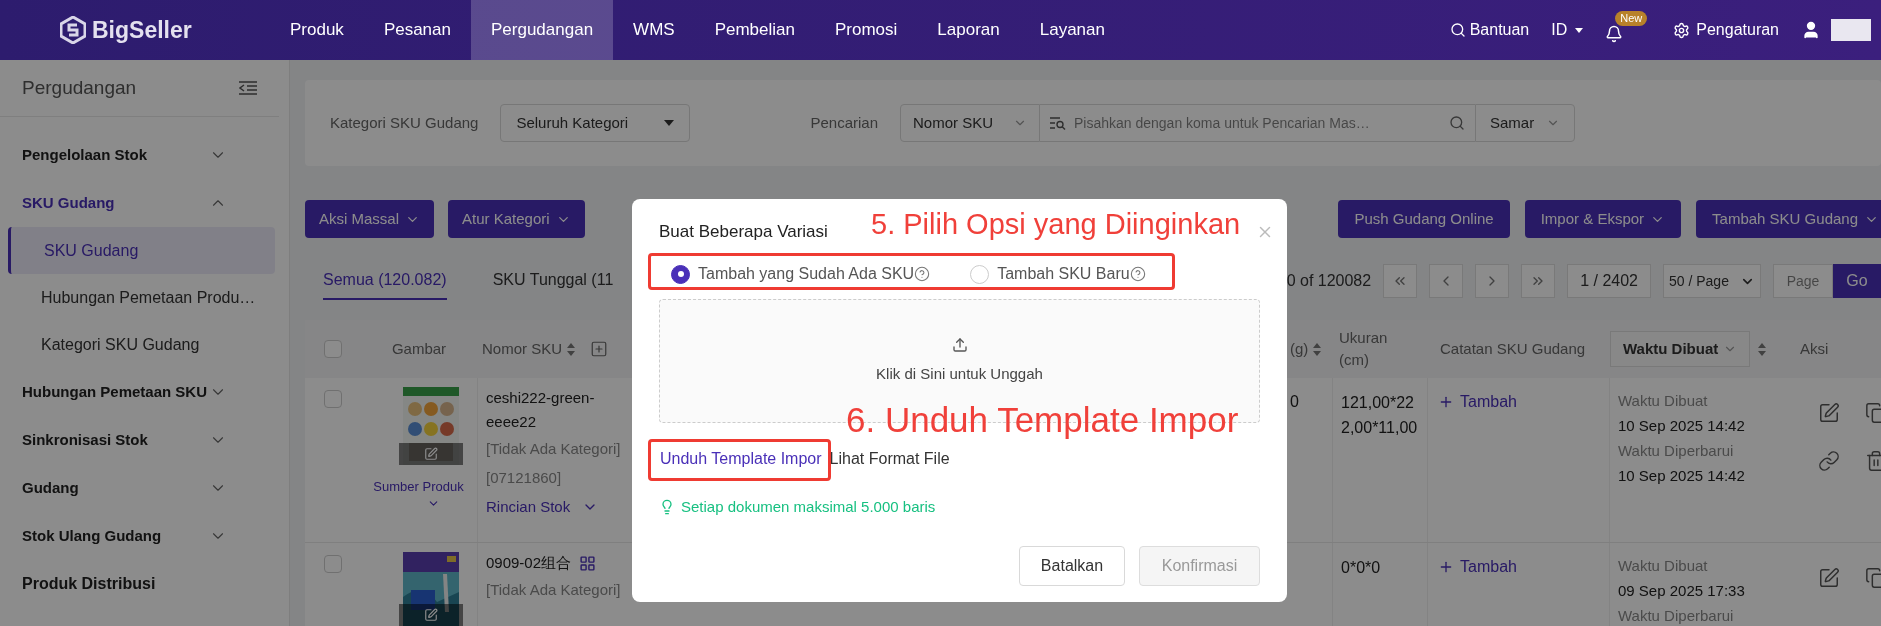 The height and width of the screenshot is (626, 1881). What do you see at coordinates (680, 274) in the screenshot?
I see `radio-button` at bounding box center [680, 274].